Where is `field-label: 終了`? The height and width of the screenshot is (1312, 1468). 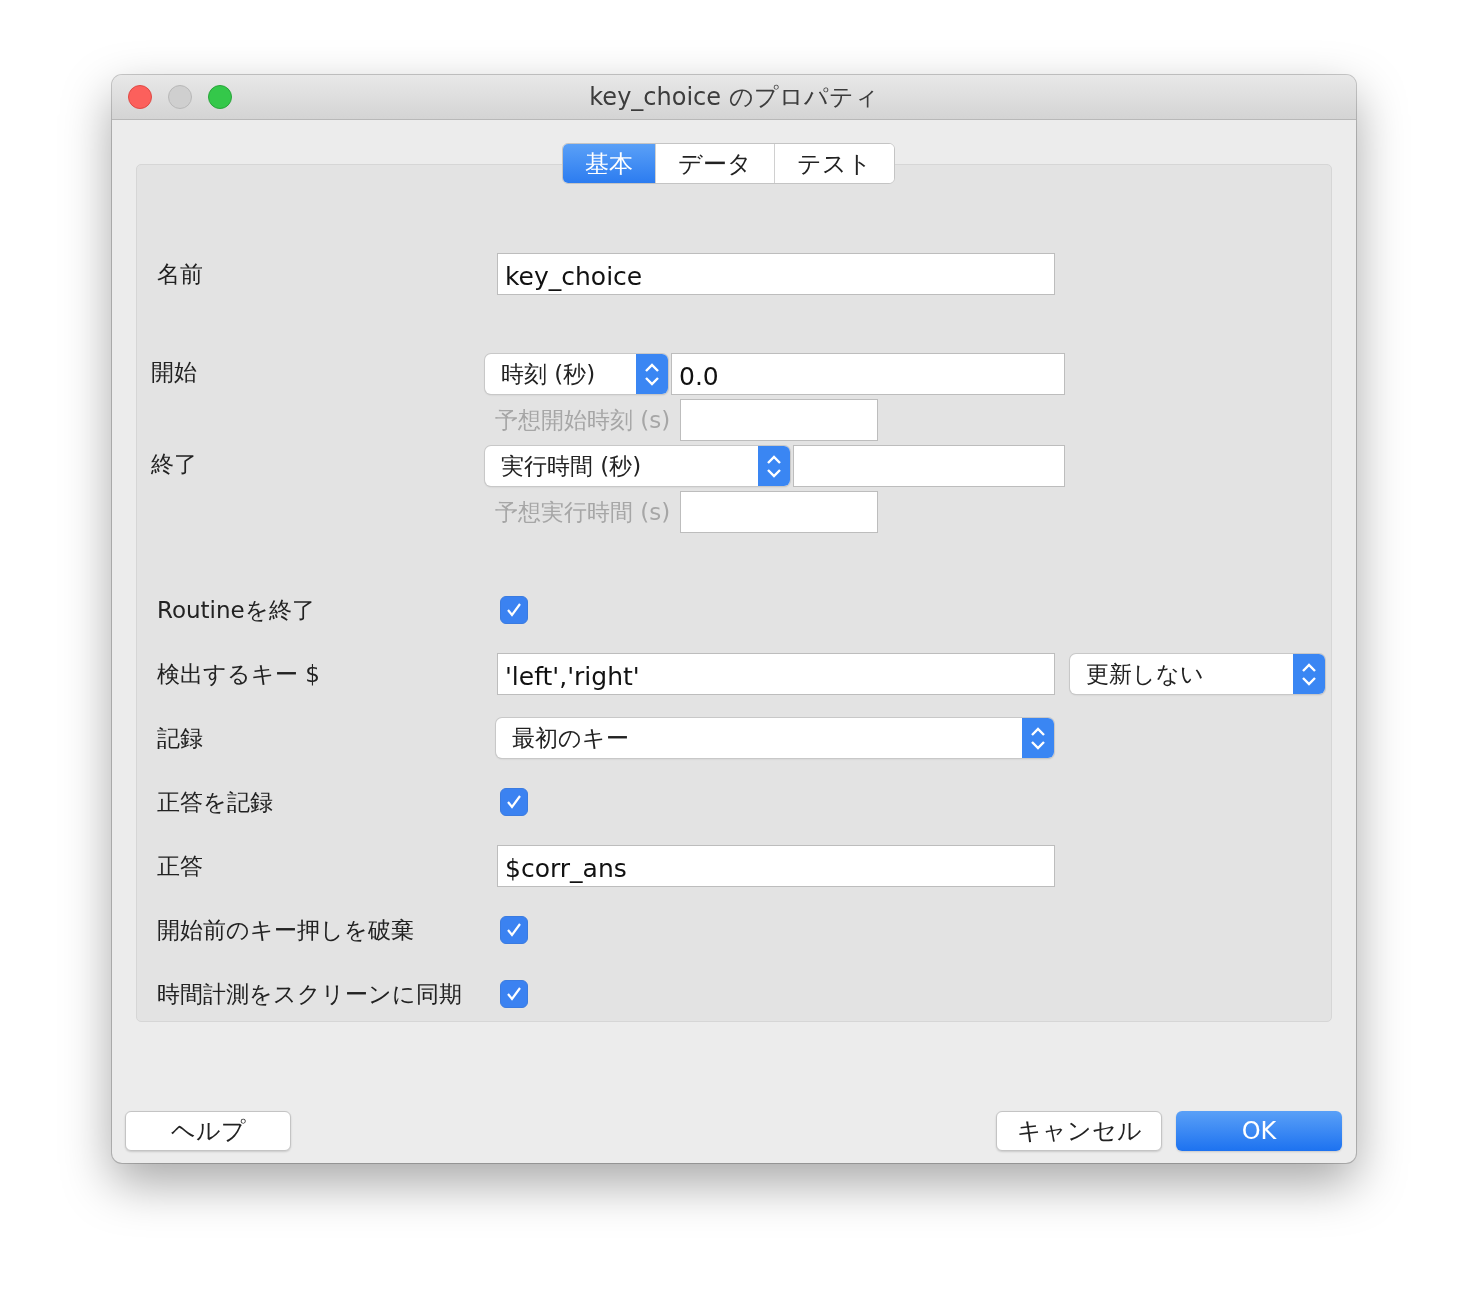
field-label: 終了 is located at coordinates (174, 464).